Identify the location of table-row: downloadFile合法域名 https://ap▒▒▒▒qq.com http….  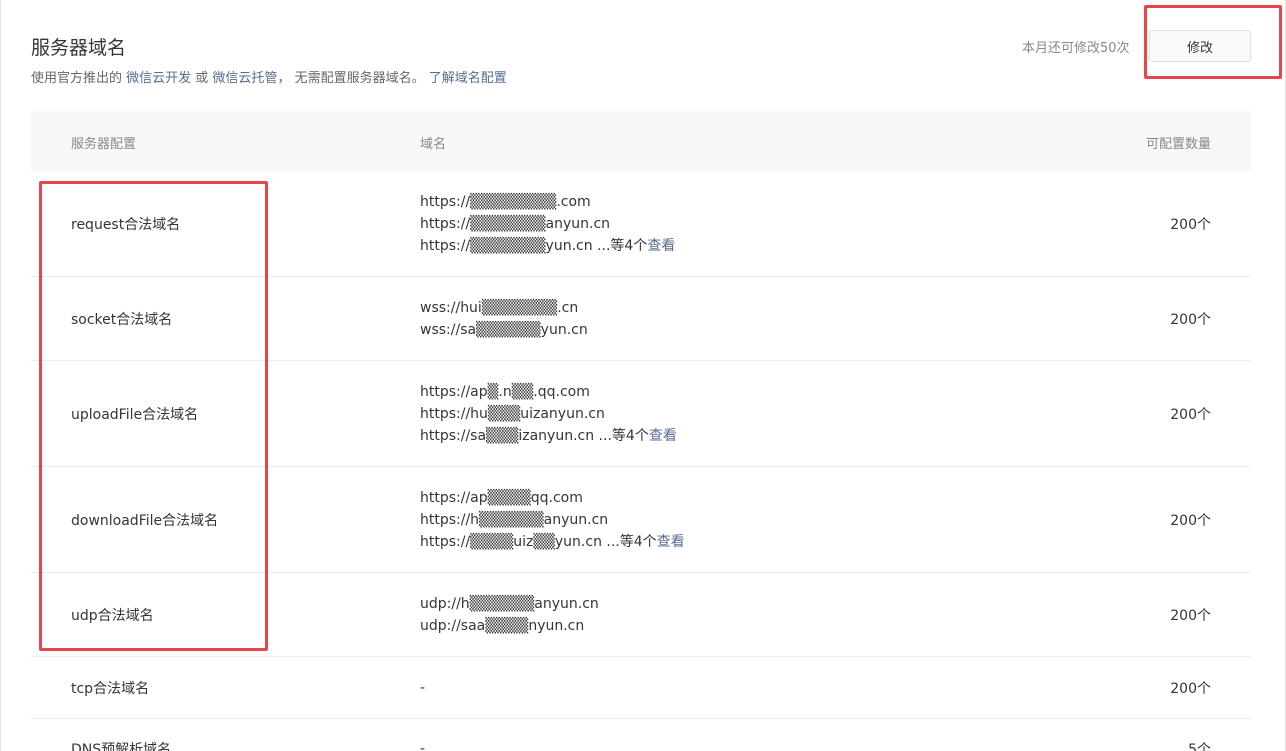
(641, 520).